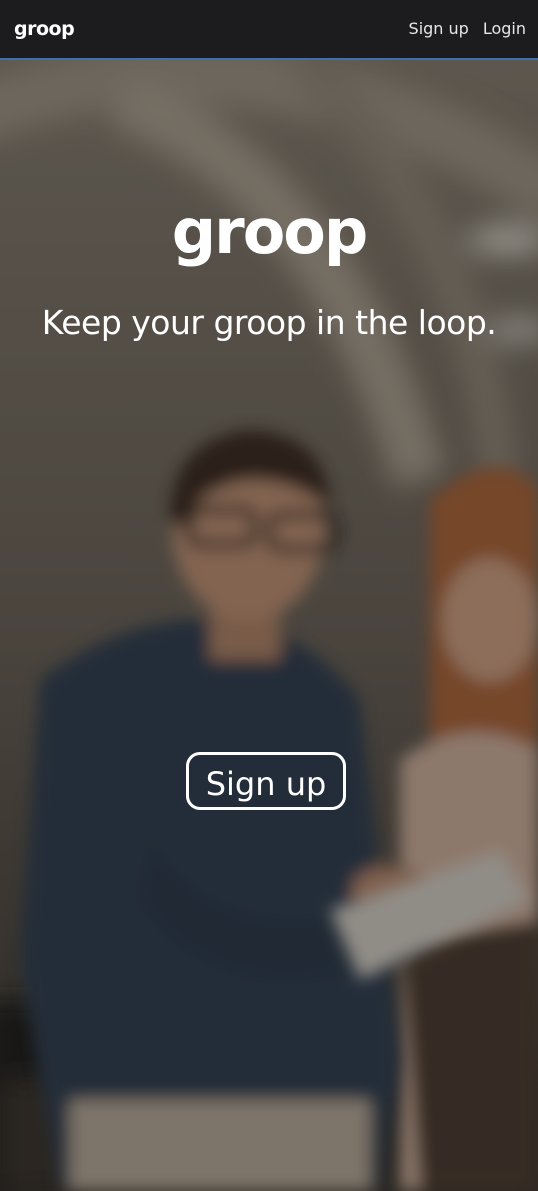 The image size is (538, 1191). What do you see at coordinates (270, 231) in the screenshot?
I see `hero-logo: groop` at bounding box center [270, 231].